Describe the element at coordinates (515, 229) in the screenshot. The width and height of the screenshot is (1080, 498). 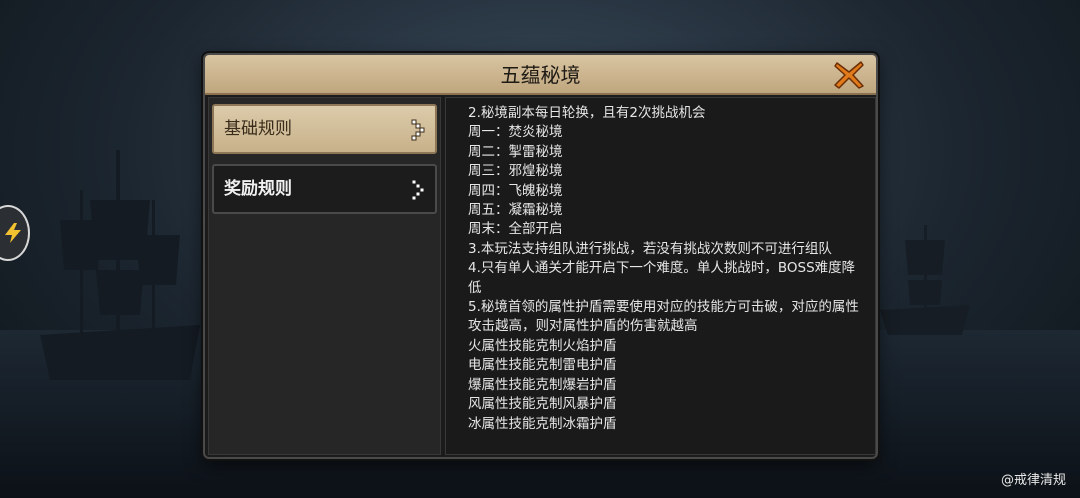
I see `rule-line: 周末：全部开启` at that location.